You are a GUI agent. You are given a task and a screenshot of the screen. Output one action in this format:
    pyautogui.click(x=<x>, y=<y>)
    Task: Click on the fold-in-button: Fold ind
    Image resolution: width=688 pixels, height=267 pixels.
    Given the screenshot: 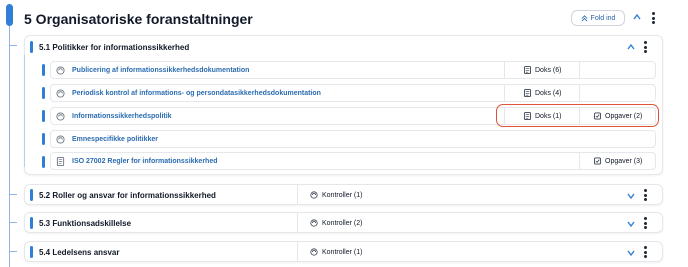 What is the action you would take?
    pyautogui.click(x=598, y=18)
    